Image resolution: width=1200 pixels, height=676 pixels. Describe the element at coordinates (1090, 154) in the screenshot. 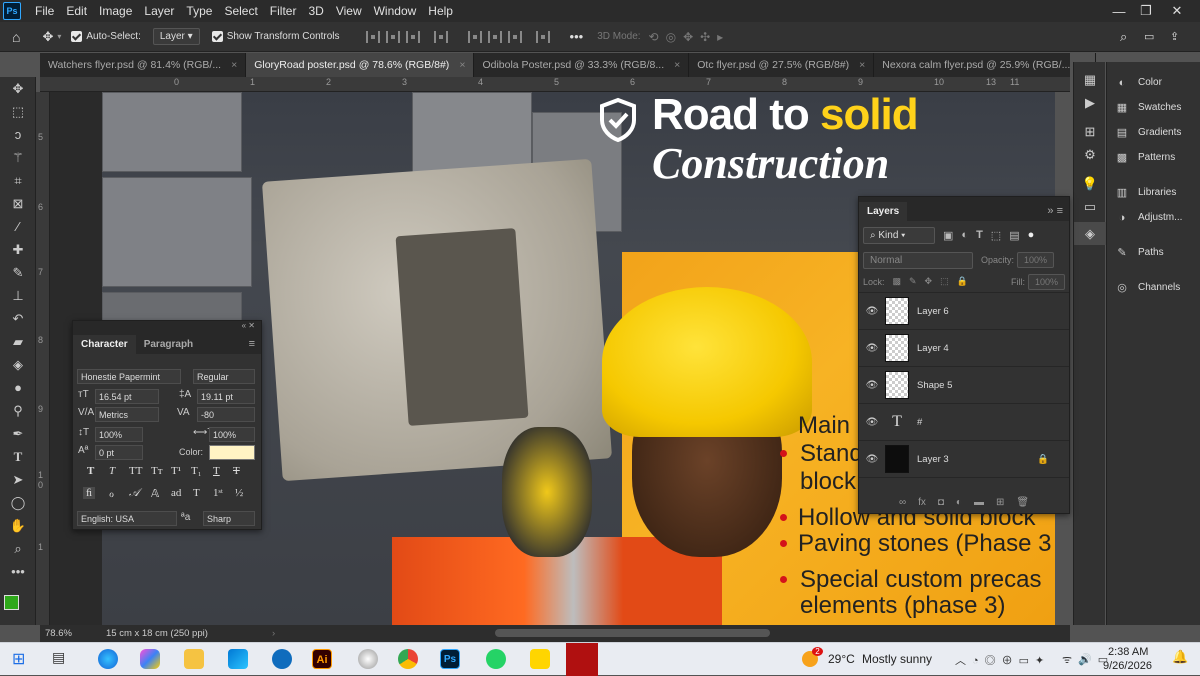

I see `adjust-icon: ⚙` at that location.